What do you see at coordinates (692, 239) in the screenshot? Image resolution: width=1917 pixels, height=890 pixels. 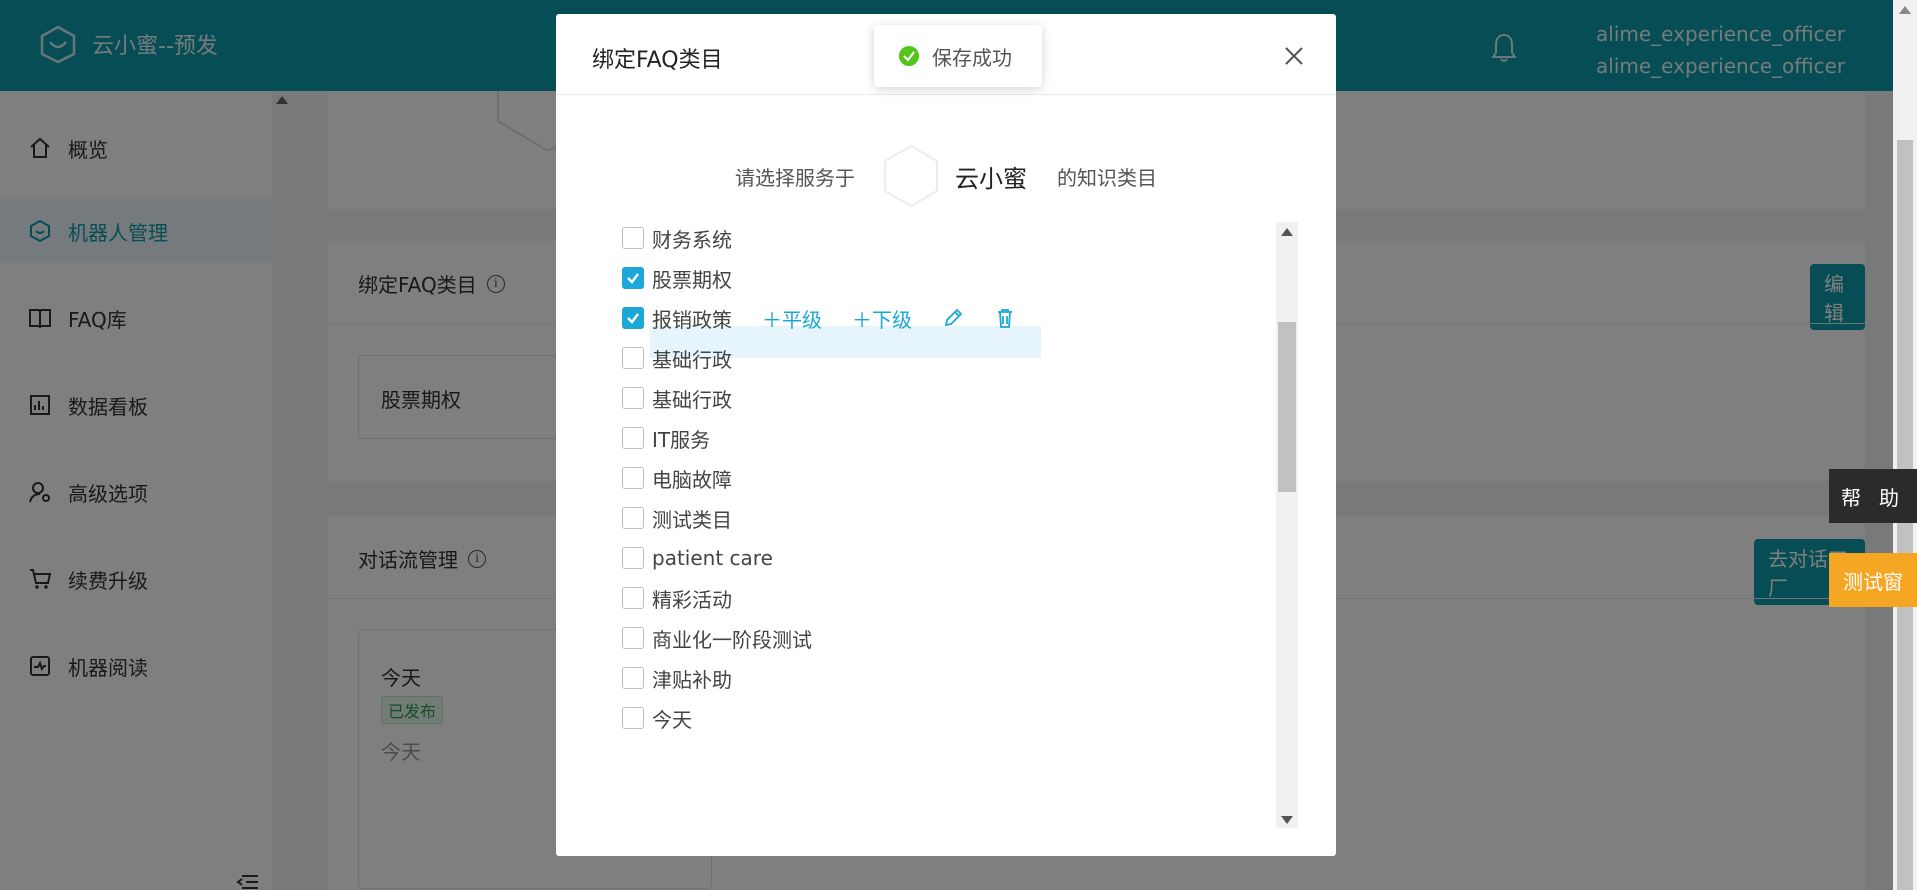 I see `category-label: 财务系统` at bounding box center [692, 239].